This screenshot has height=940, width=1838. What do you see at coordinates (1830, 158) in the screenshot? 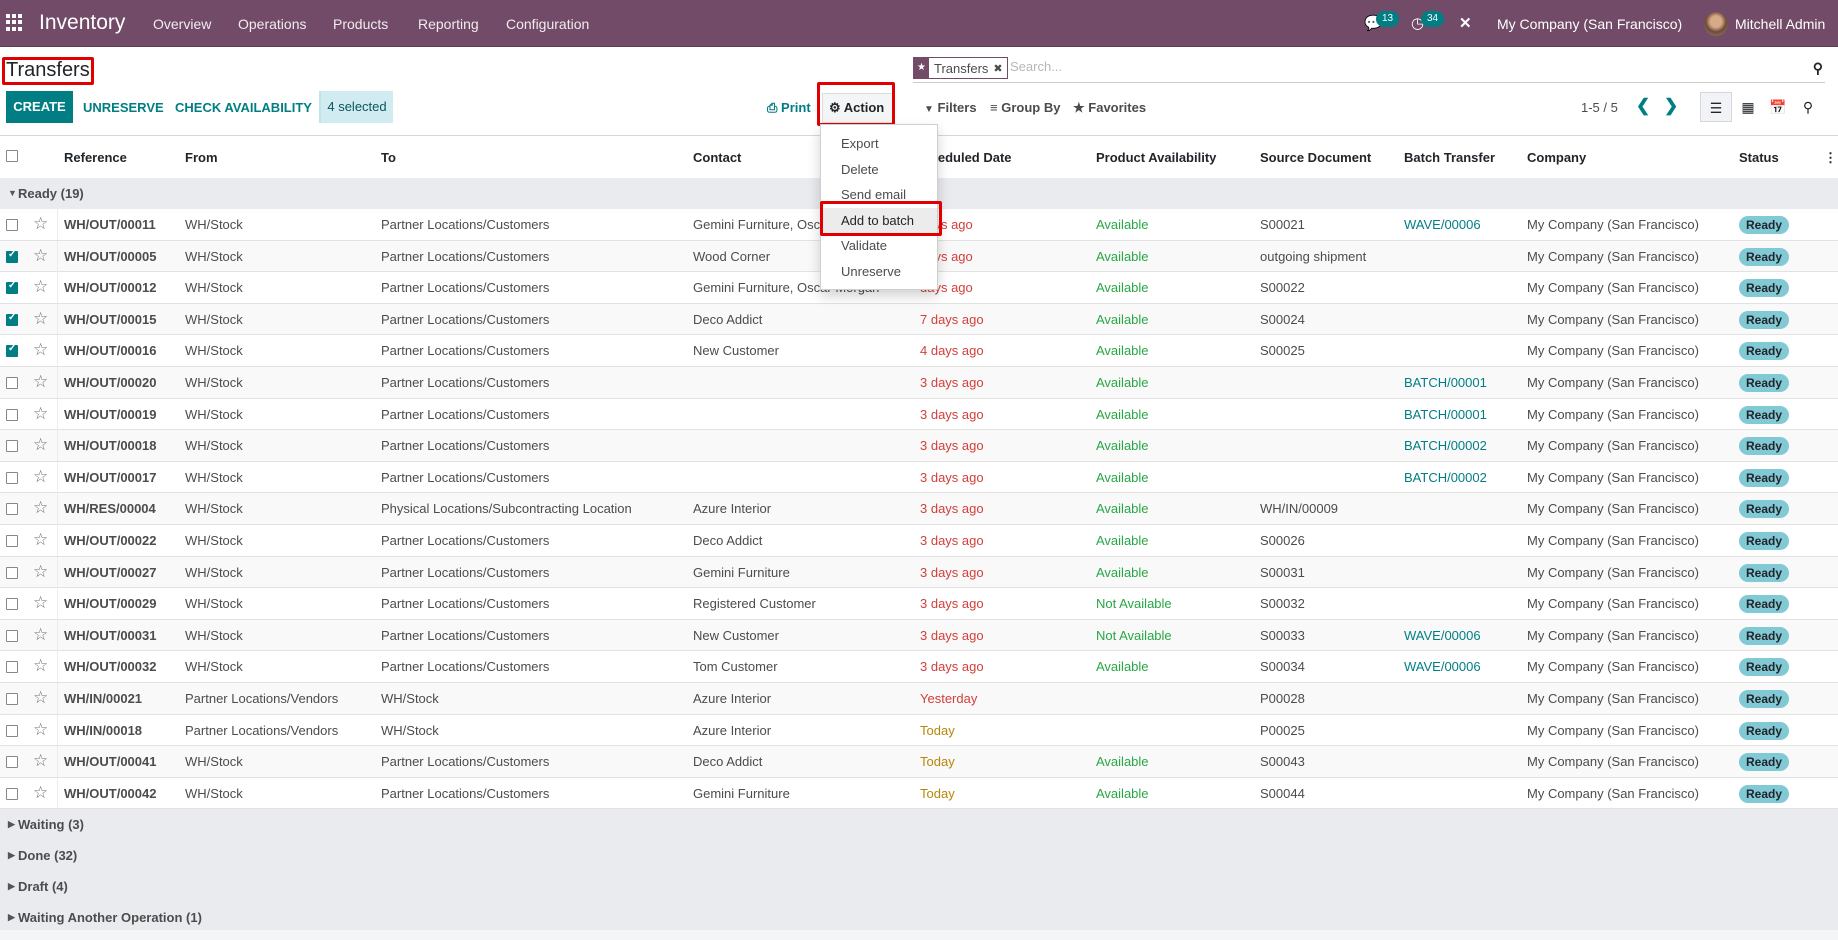
I see `optional-columns-kebab-icon: ⋮` at bounding box center [1830, 158].